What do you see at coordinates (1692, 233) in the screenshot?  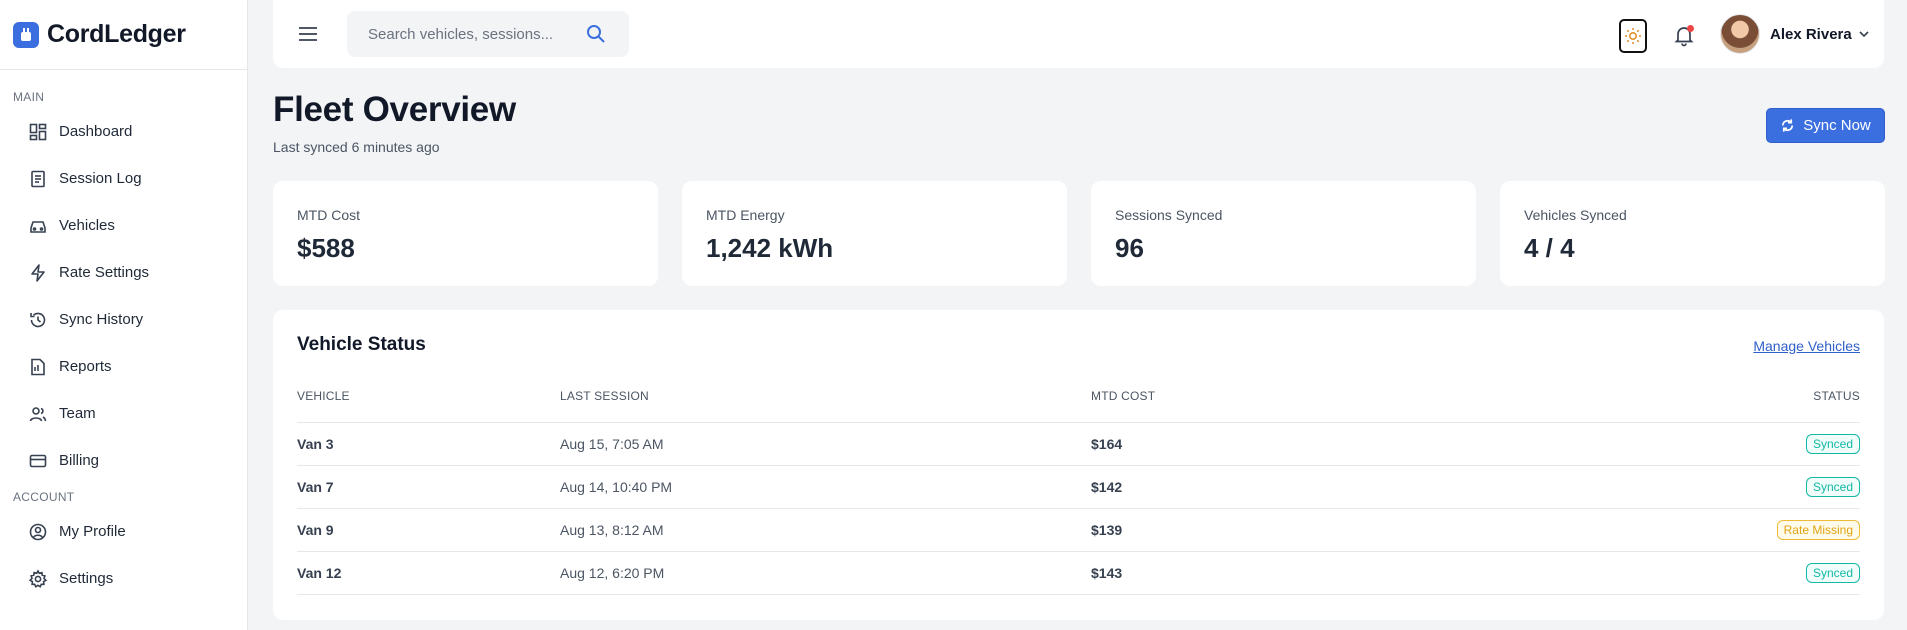 I see `stat-card-vehicles-synced: Vehicles Synced 4 / 4` at bounding box center [1692, 233].